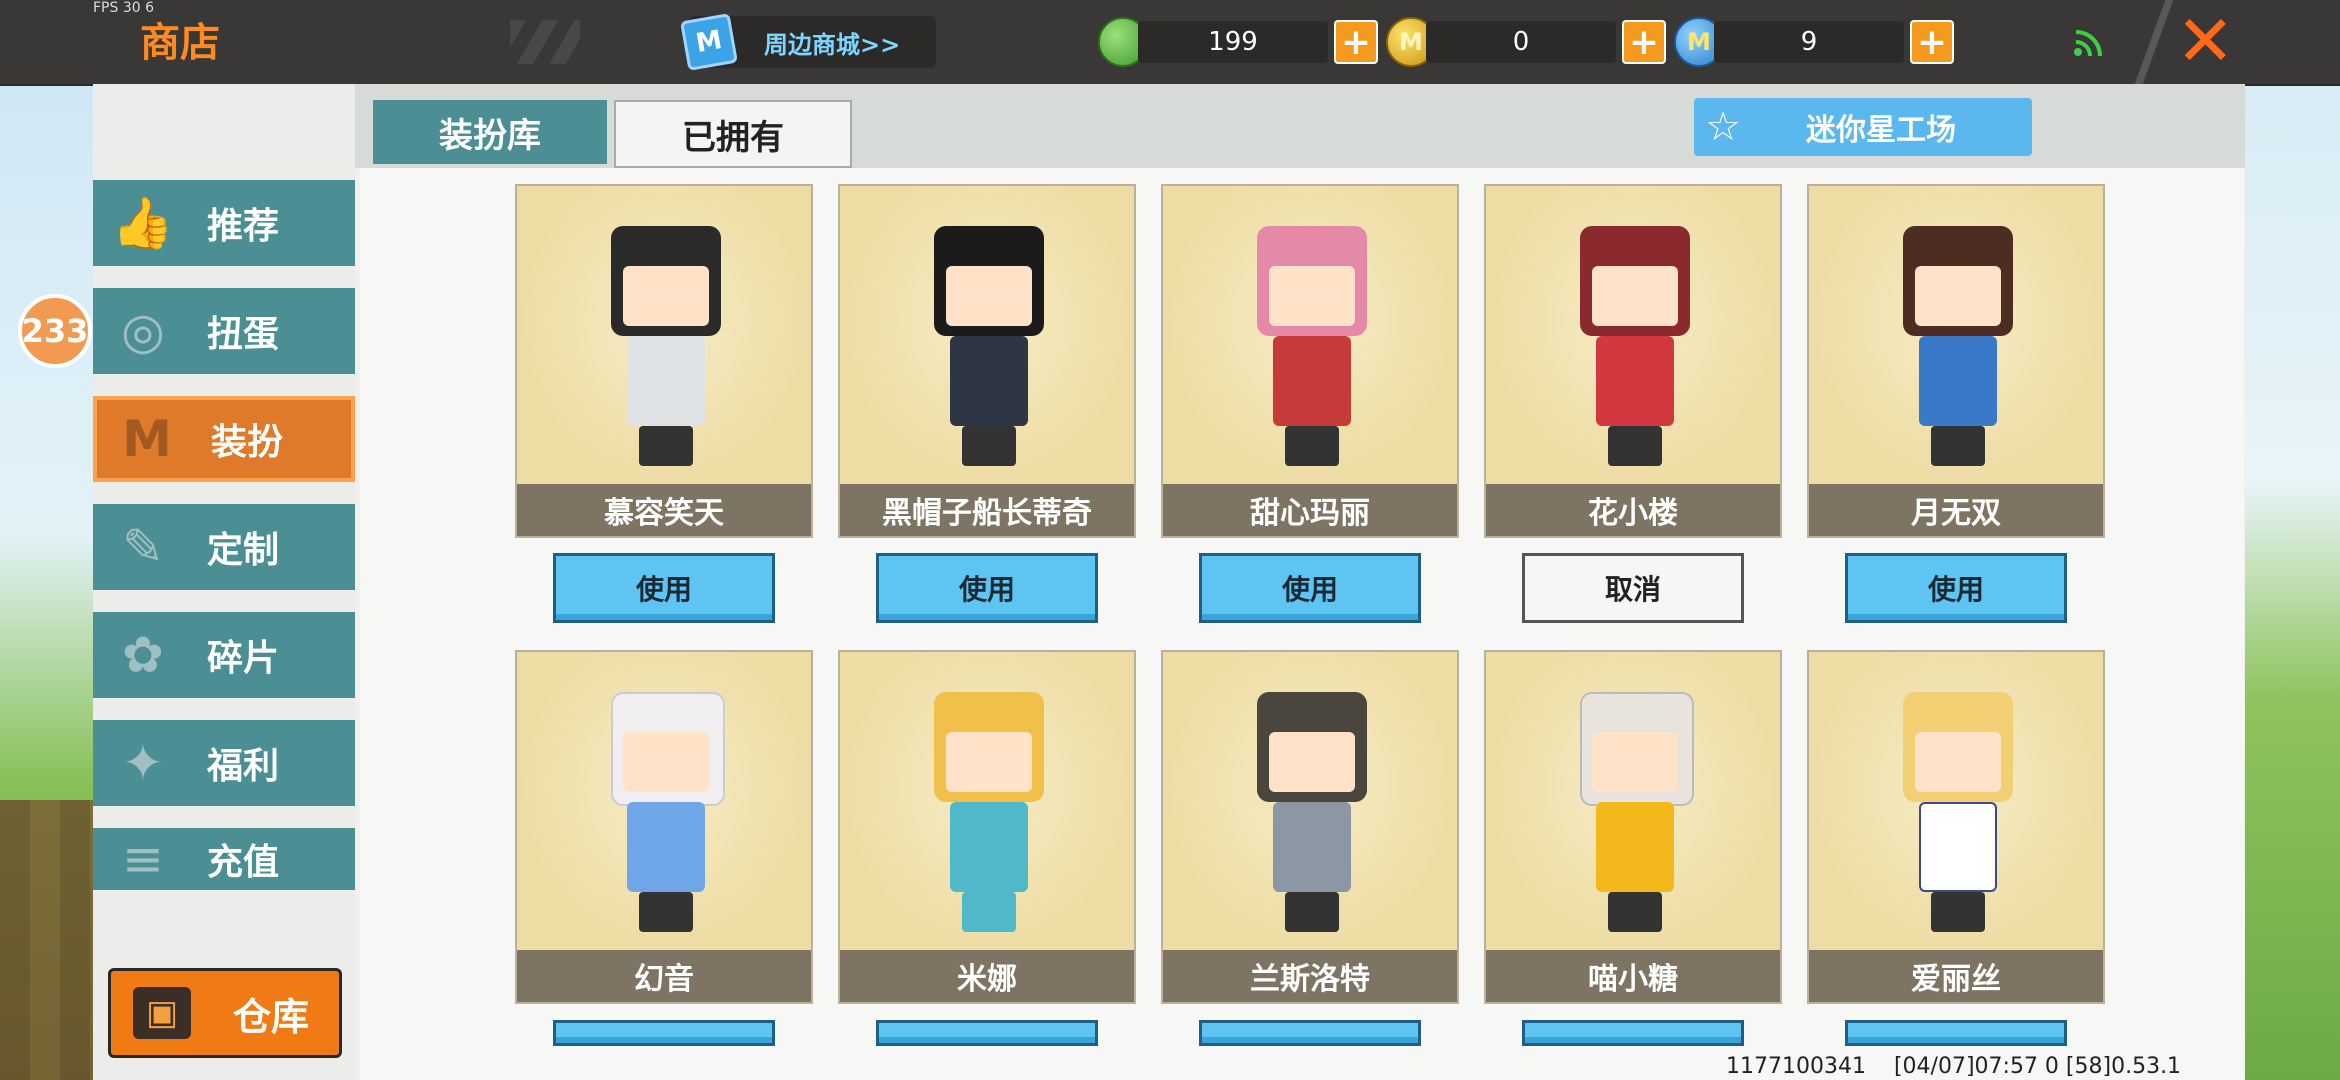  What do you see at coordinates (709, 42) in the screenshot?
I see `shopping-bag-icon: M` at bounding box center [709, 42].